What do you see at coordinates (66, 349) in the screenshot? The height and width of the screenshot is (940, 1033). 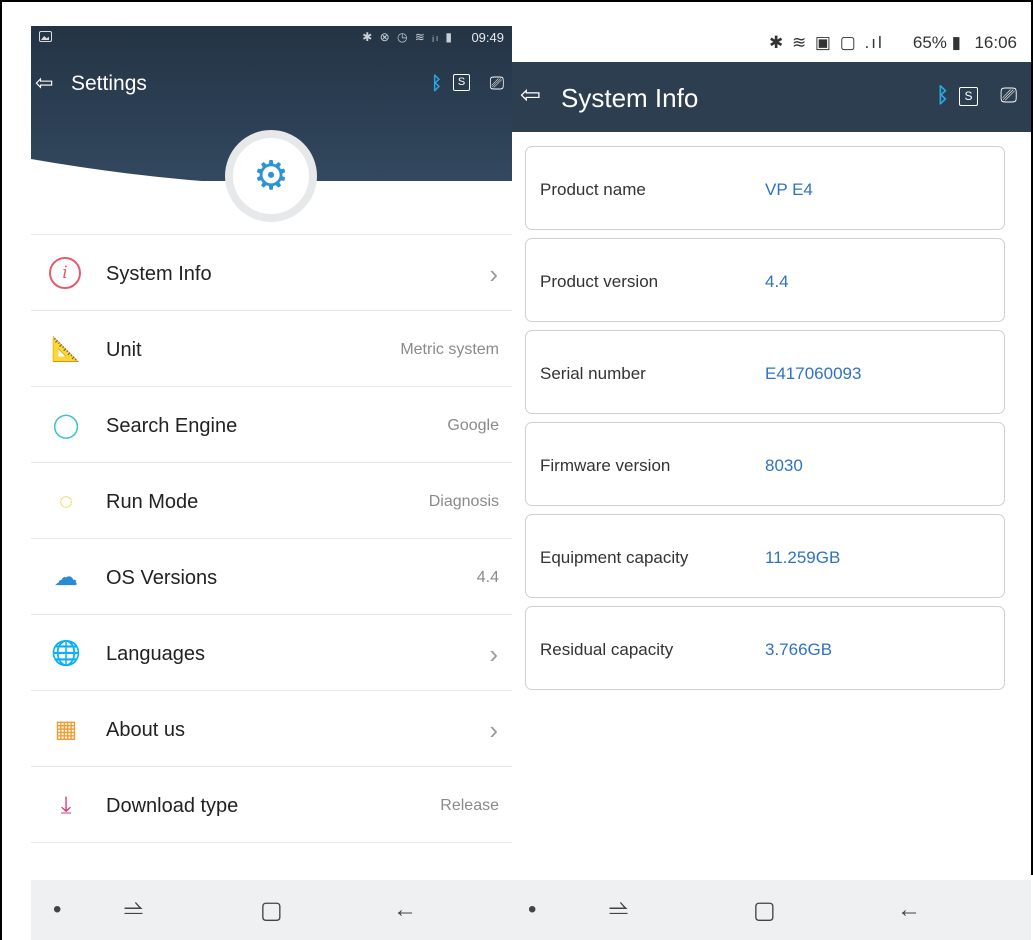 I see `ruler-icon: 📐` at bounding box center [66, 349].